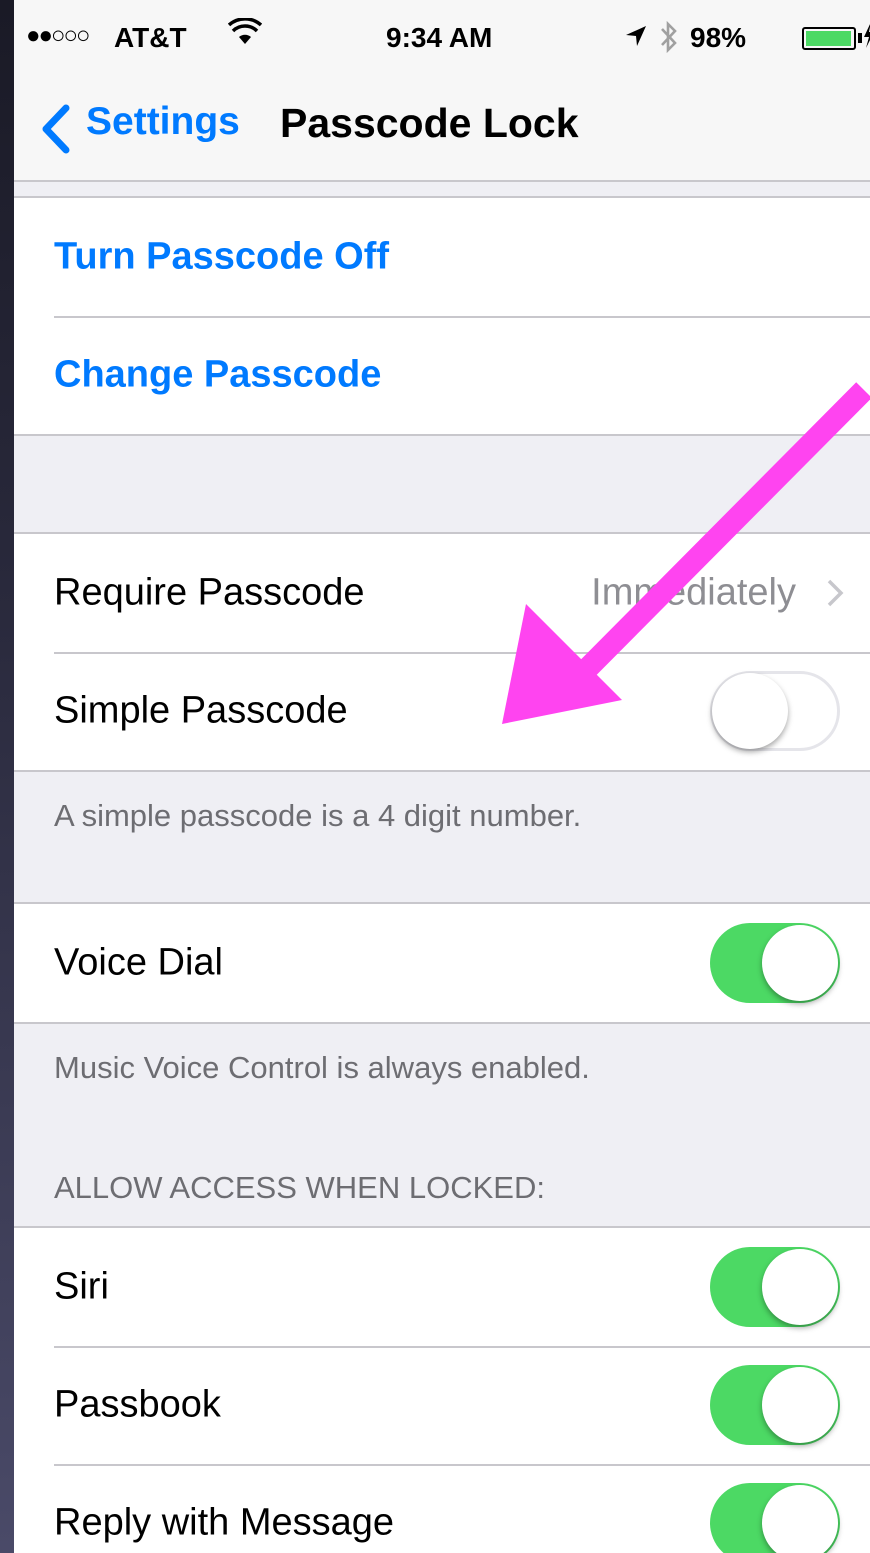  I want to click on change-passcode-row: Change Passcode, so click(442, 375).